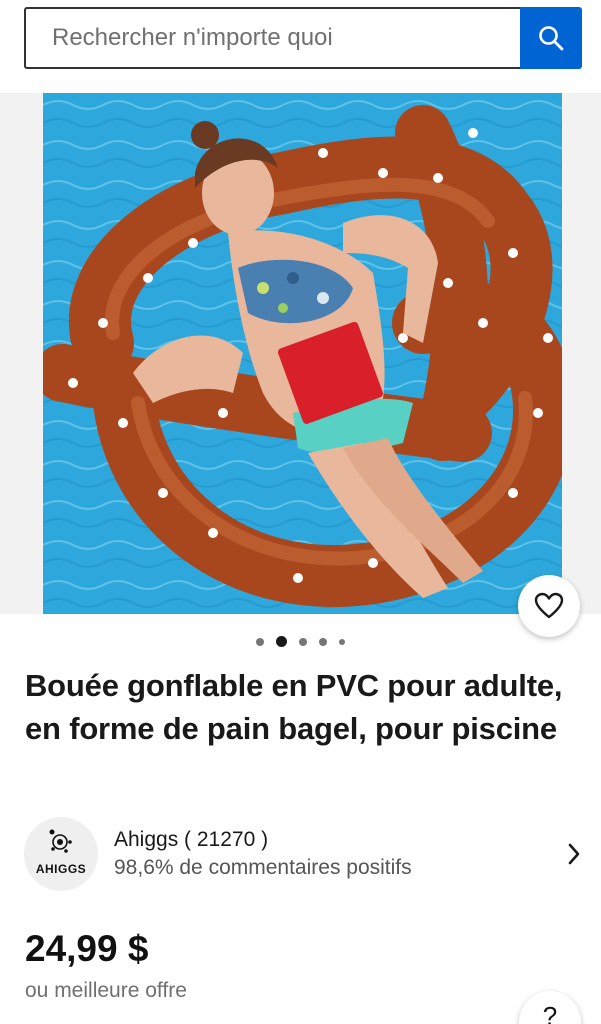 The width and height of the screenshot is (601, 1024). Describe the element at coordinates (263, 867) in the screenshot. I see `seller-feedback: 98,6% de commentaires positifs` at that location.